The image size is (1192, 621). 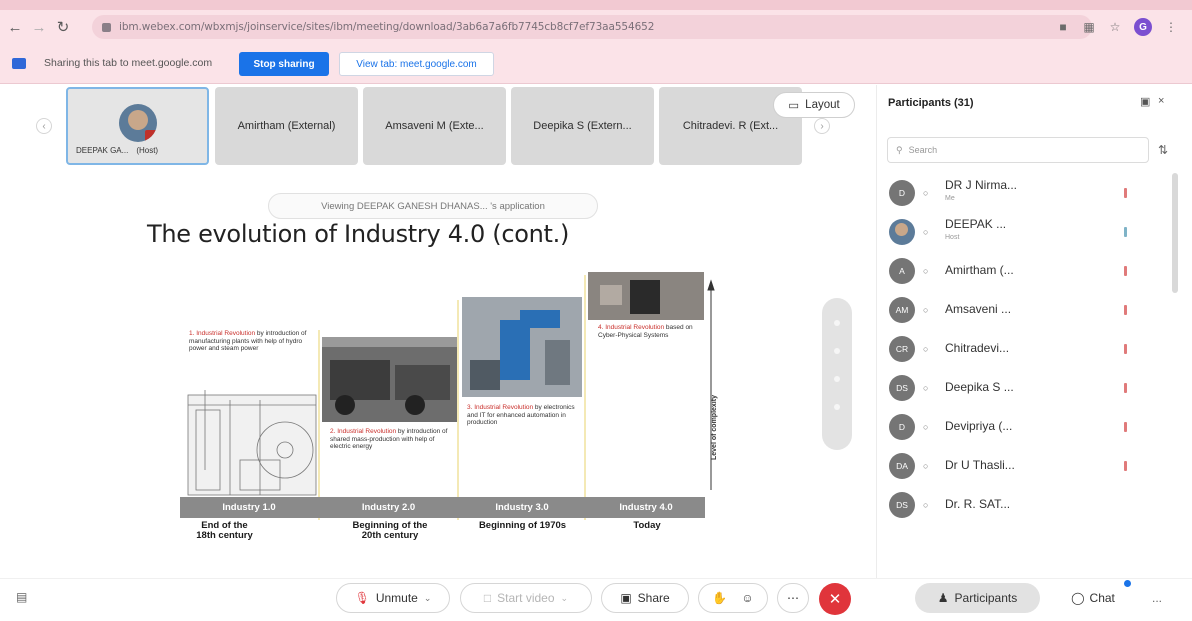 What do you see at coordinates (1145, 101) in the screenshot?
I see `popout-icon: ▣` at bounding box center [1145, 101].